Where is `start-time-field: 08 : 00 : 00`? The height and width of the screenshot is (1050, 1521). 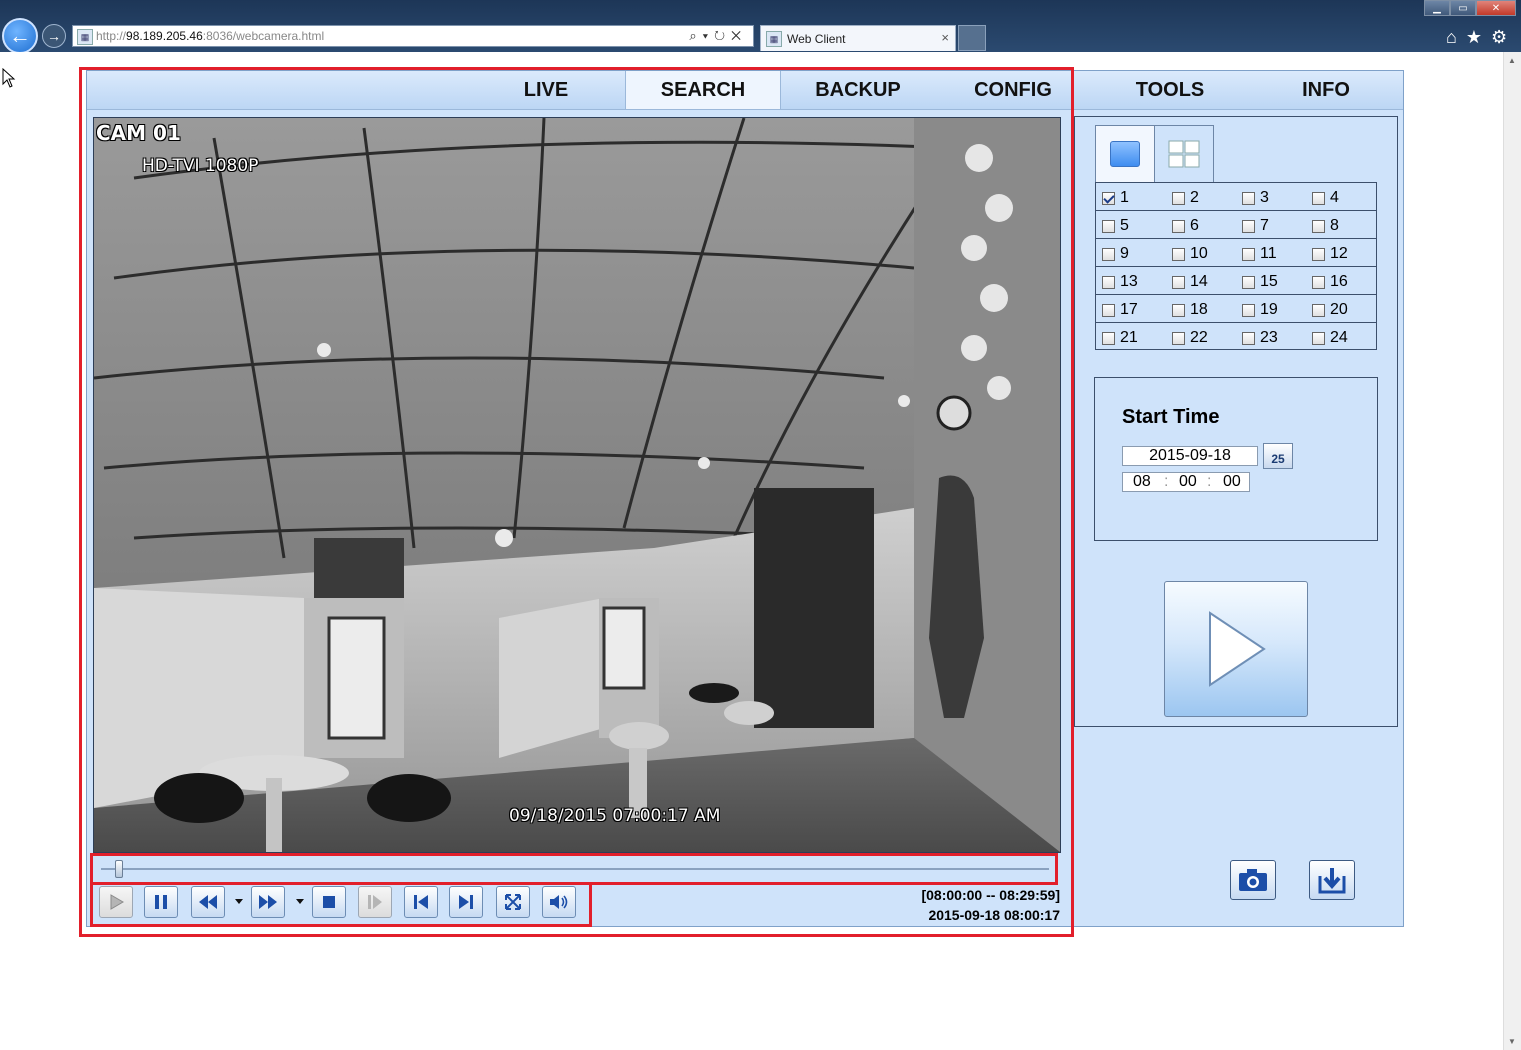 start-time-field: 08 : 00 : 00 is located at coordinates (1186, 482).